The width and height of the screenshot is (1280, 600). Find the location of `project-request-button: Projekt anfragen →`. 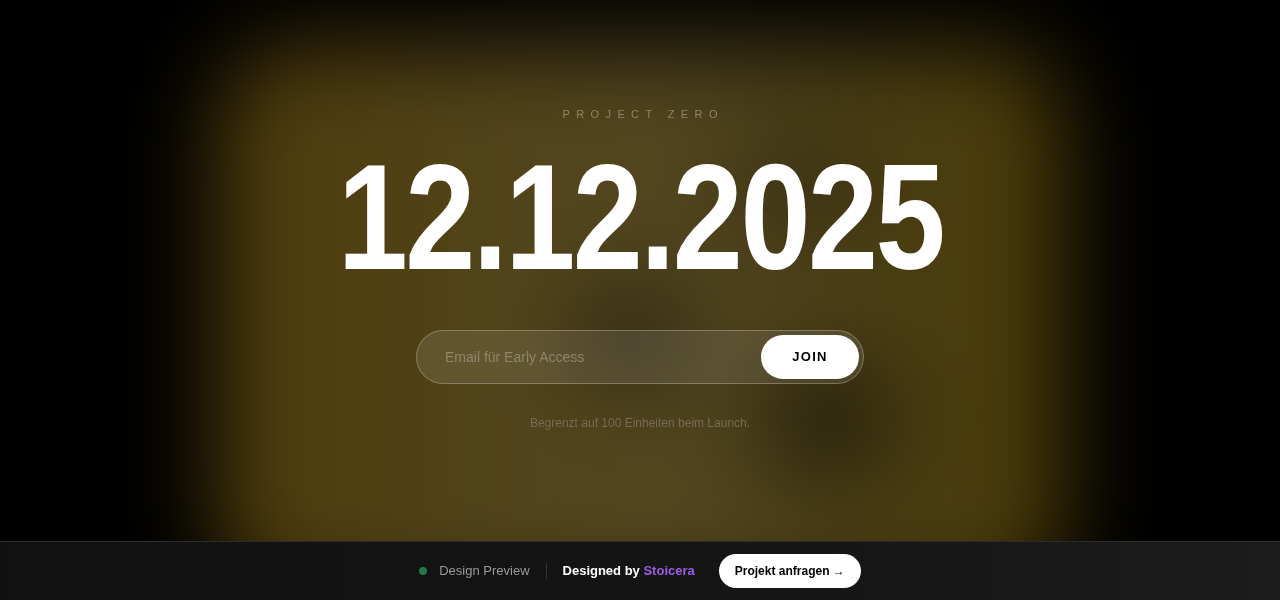

project-request-button: Projekt anfragen → is located at coordinates (789, 571).